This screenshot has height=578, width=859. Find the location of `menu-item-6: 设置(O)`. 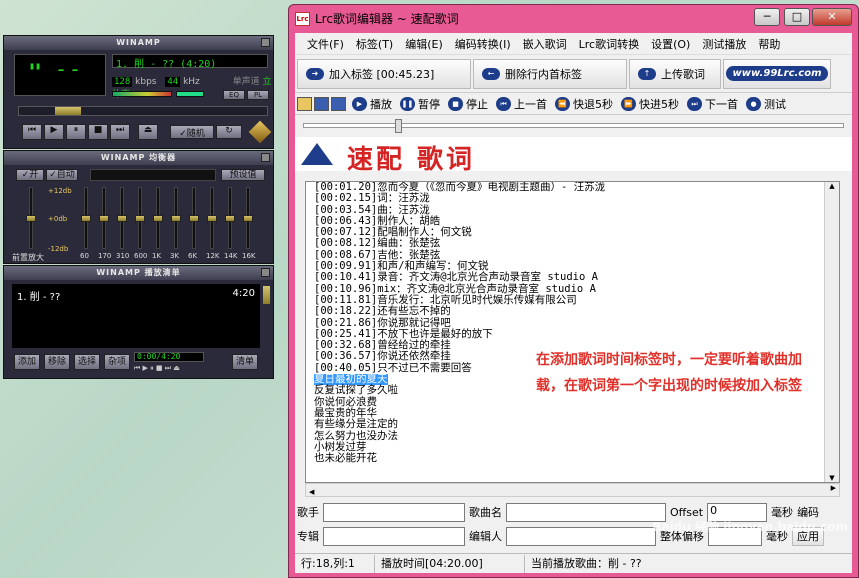

menu-item-6: 设置(O) is located at coordinates (670, 44).